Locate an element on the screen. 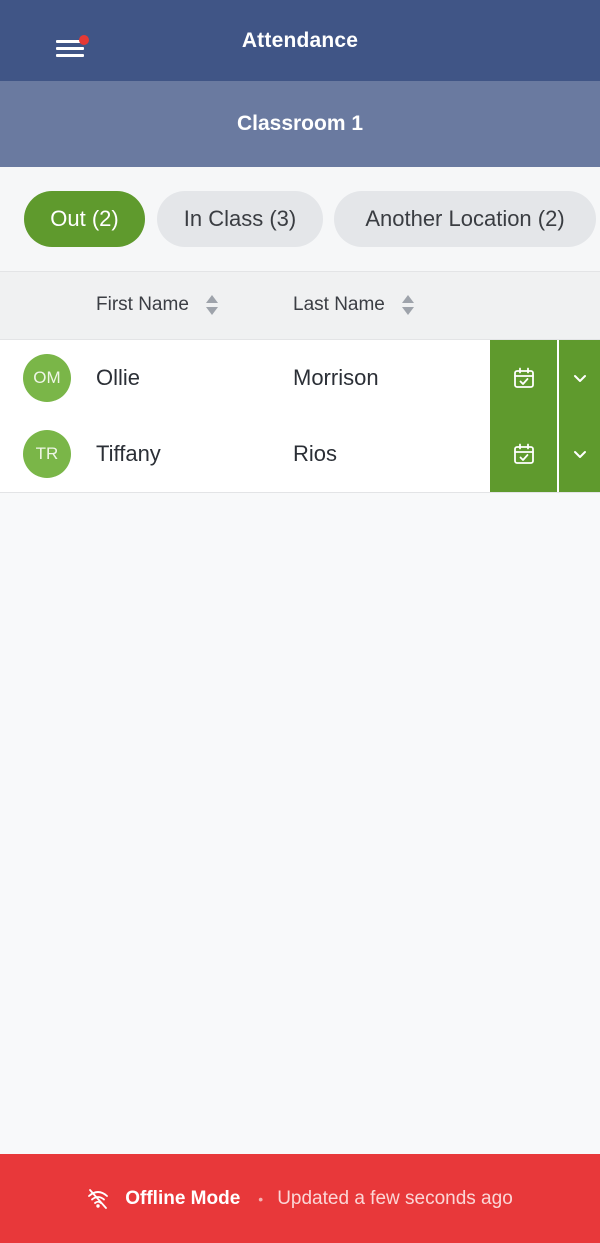  column-last-name-label: Last Name is located at coordinates (339, 304).